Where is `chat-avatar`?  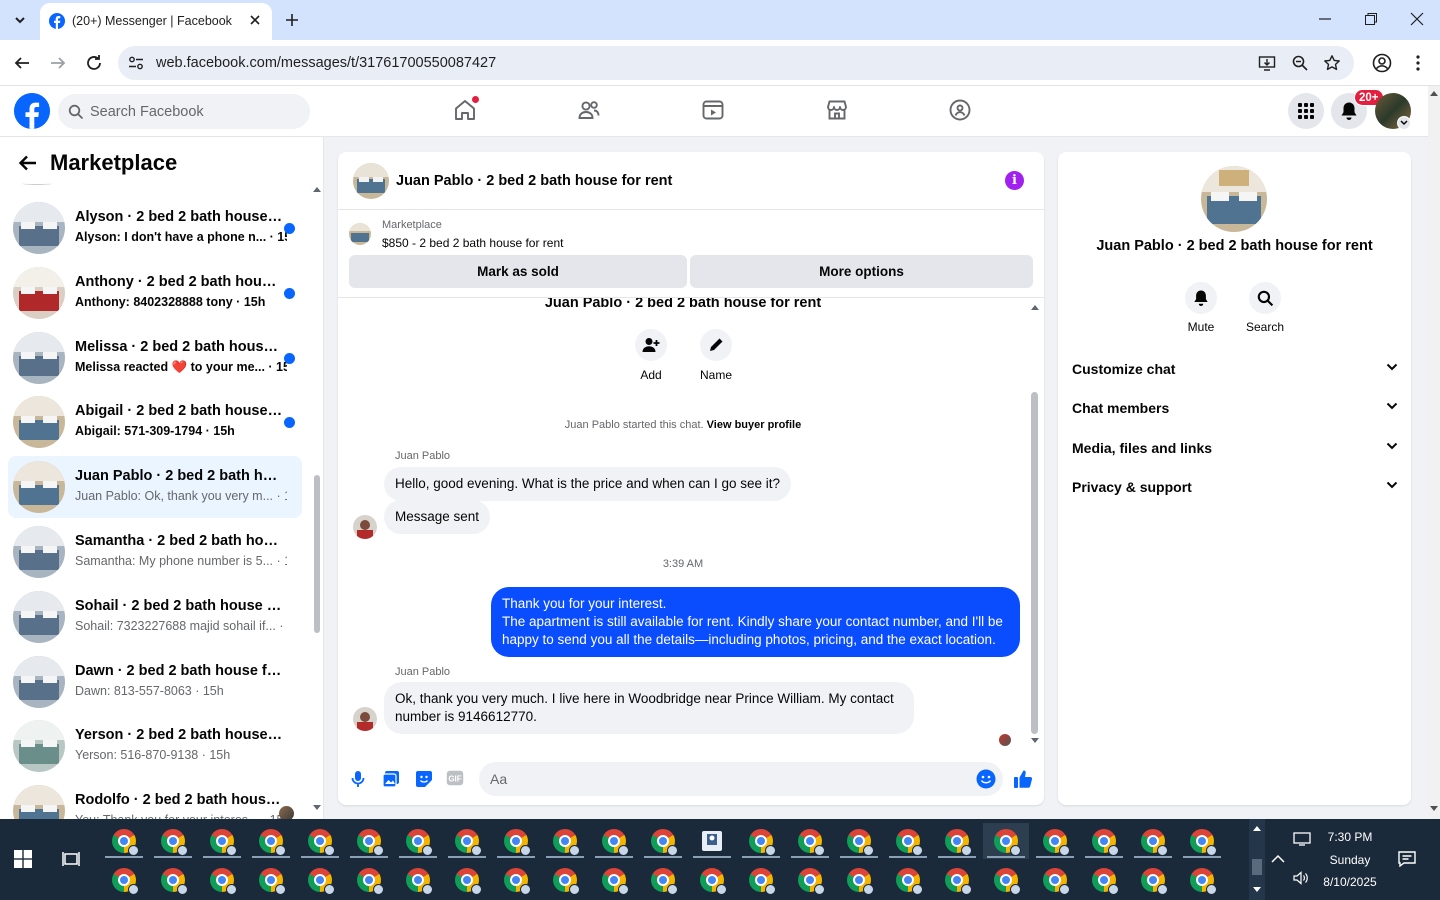 chat-avatar is located at coordinates (371, 181).